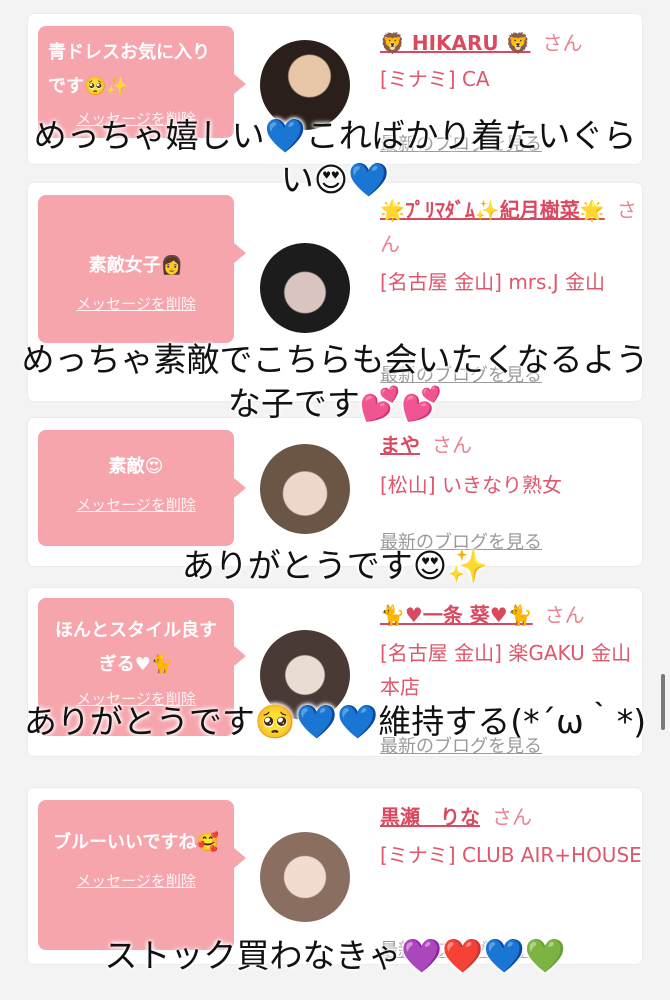 This screenshot has width=670, height=1000. Describe the element at coordinates (663, 702) in the screenshot. I see `scrollbar` at that location.